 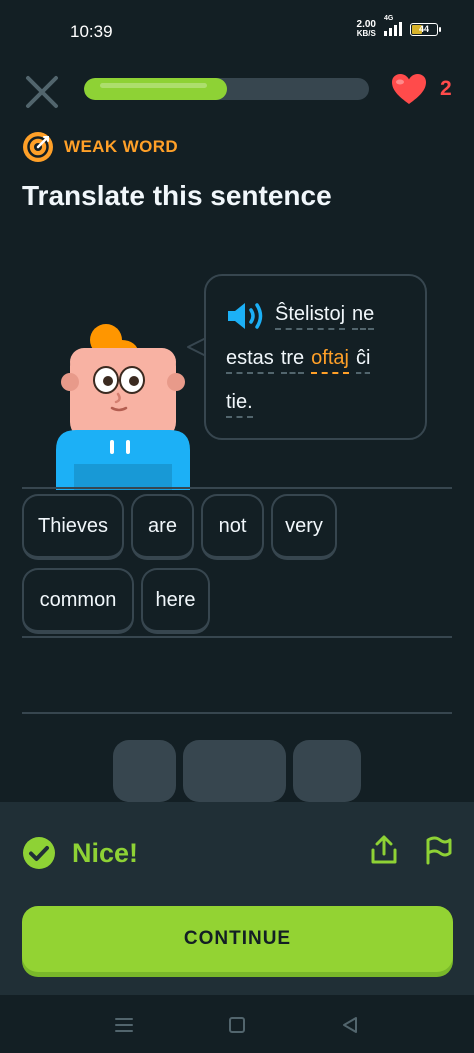 I want to click on report-button, so click(x=438, y=850).